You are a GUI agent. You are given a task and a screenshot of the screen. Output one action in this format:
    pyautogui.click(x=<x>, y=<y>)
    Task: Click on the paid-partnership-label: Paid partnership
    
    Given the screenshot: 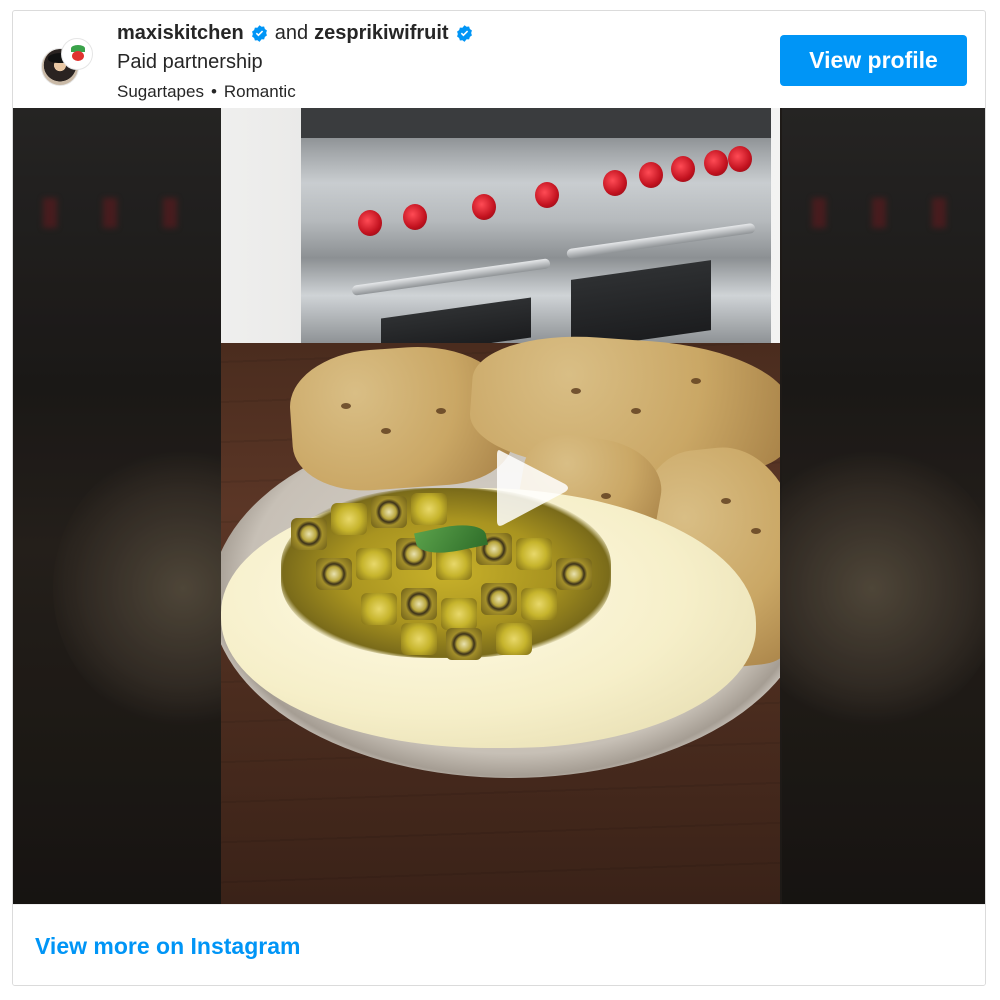 What is the action you would take?
    pyautogui.click(x=190, y=62)
    